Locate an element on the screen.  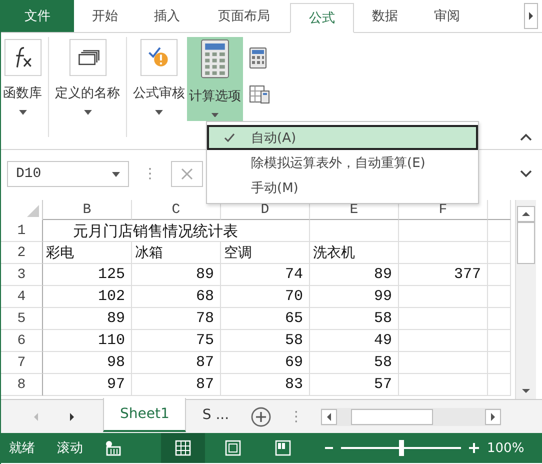
page-break-icon is located at coordinates (283, 448).